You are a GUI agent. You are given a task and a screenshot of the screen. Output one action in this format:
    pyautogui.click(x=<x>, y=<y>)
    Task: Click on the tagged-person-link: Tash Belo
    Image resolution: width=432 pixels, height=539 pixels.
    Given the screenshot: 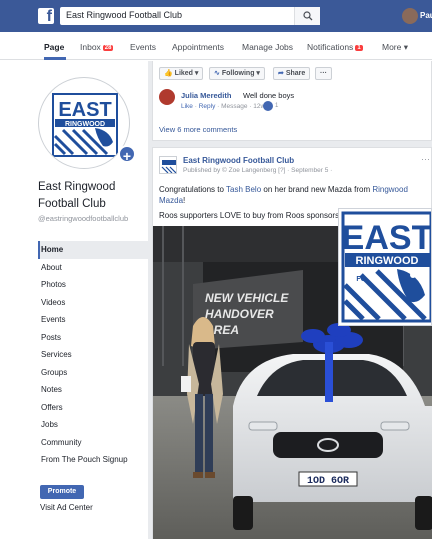 What is the action you would take?
    pyautogui.click(x=243, y=189)
    